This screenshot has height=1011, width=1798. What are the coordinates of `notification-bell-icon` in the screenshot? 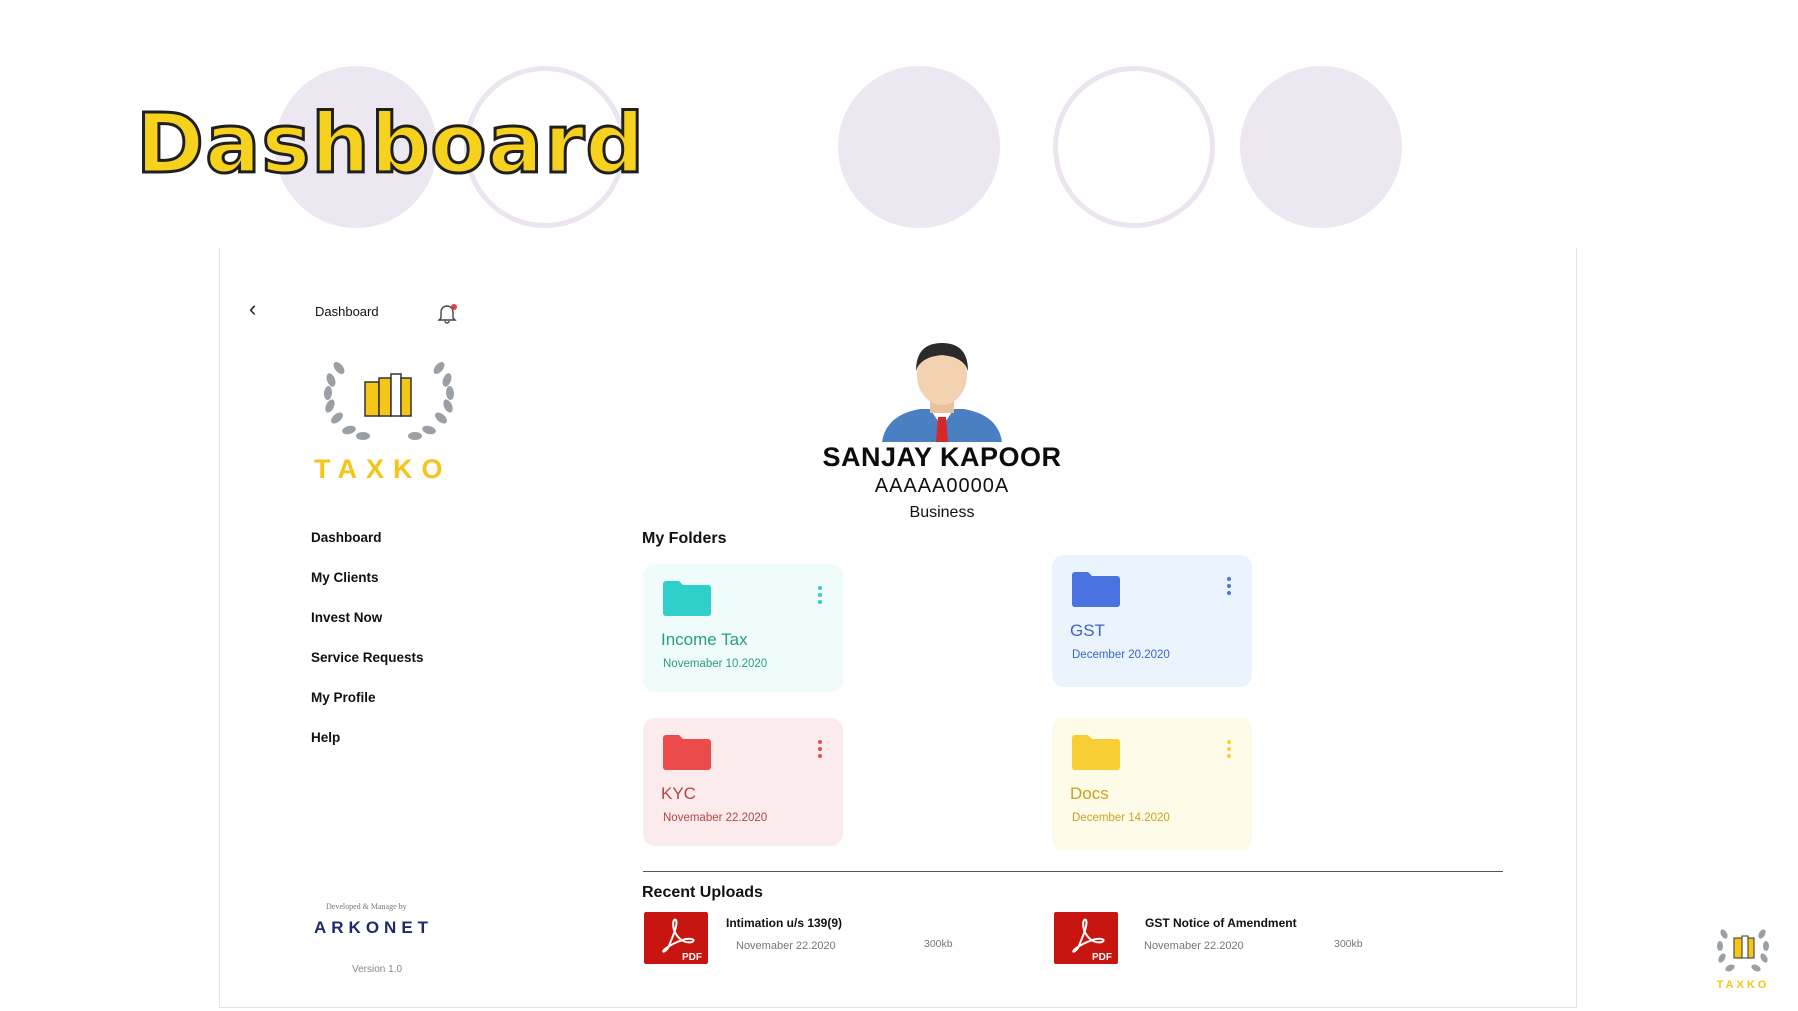 It's located at (447, 313).